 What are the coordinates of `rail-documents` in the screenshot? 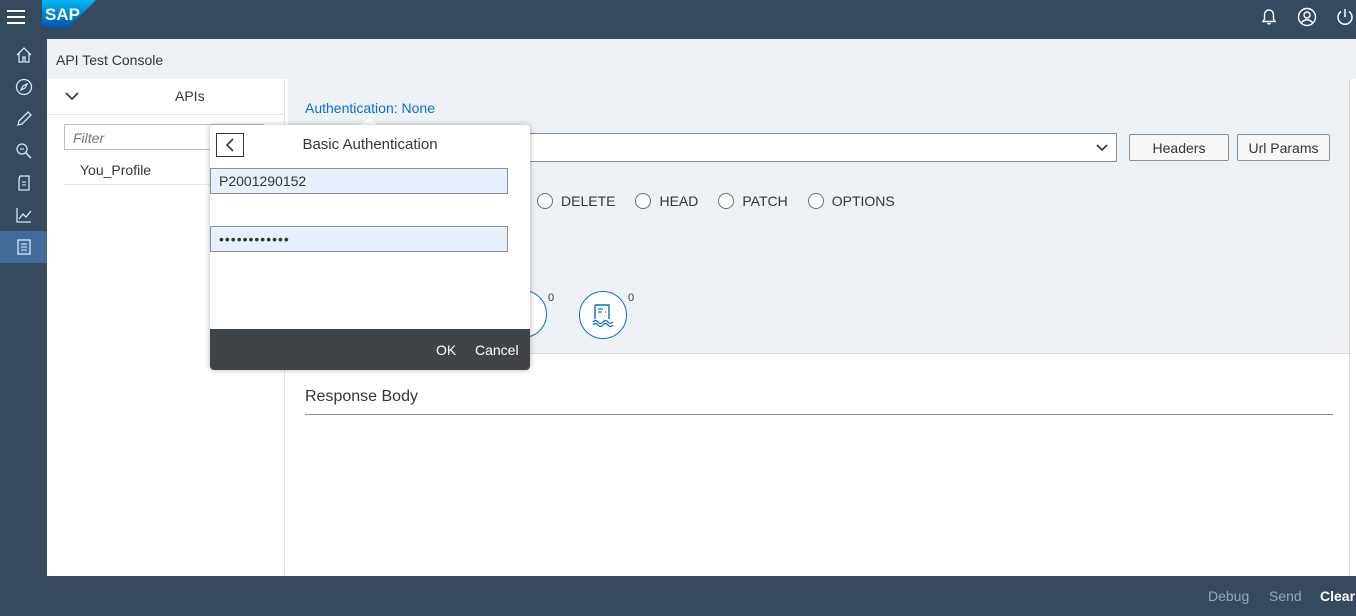 It's located at (23, 183).